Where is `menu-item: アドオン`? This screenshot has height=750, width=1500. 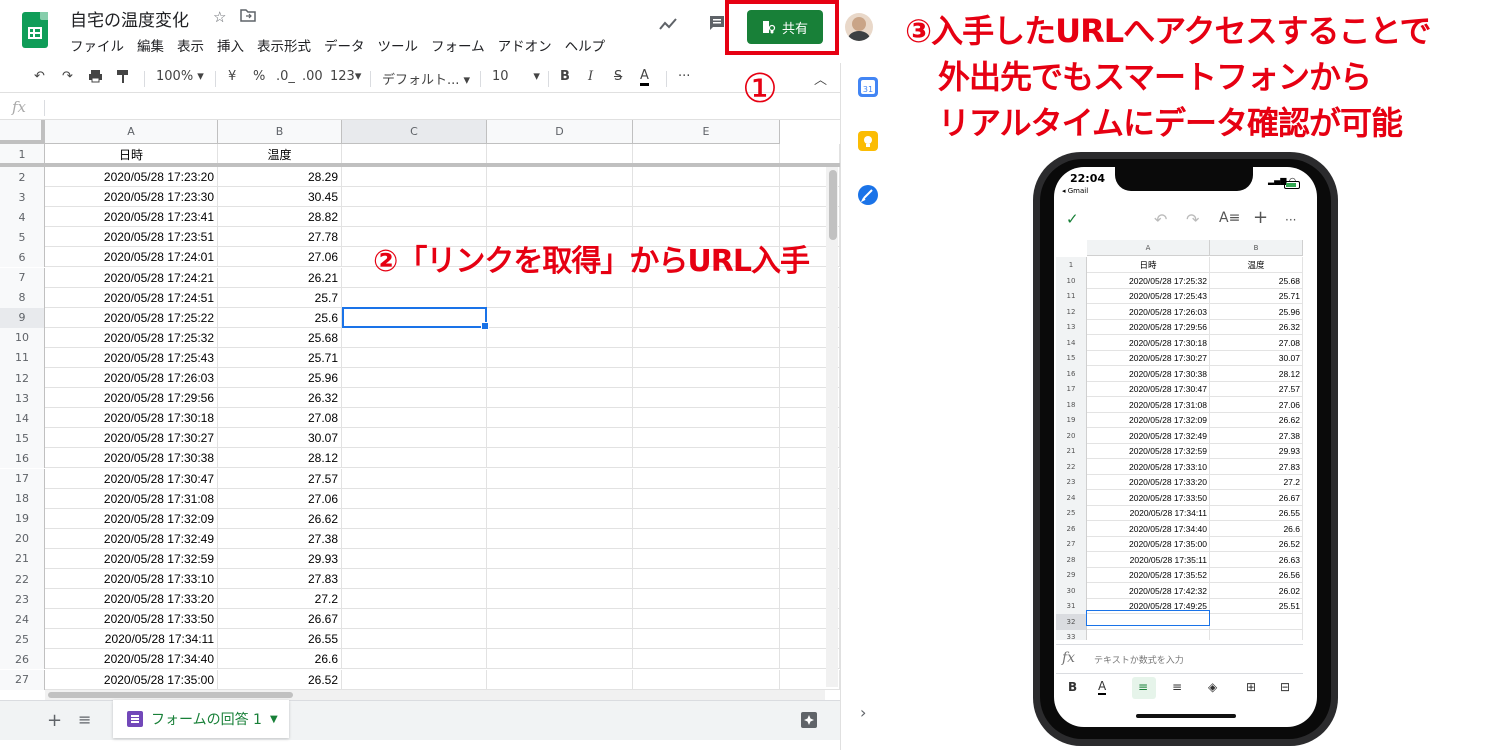
menu-item: アドオン is located at coordinates (525, 45).